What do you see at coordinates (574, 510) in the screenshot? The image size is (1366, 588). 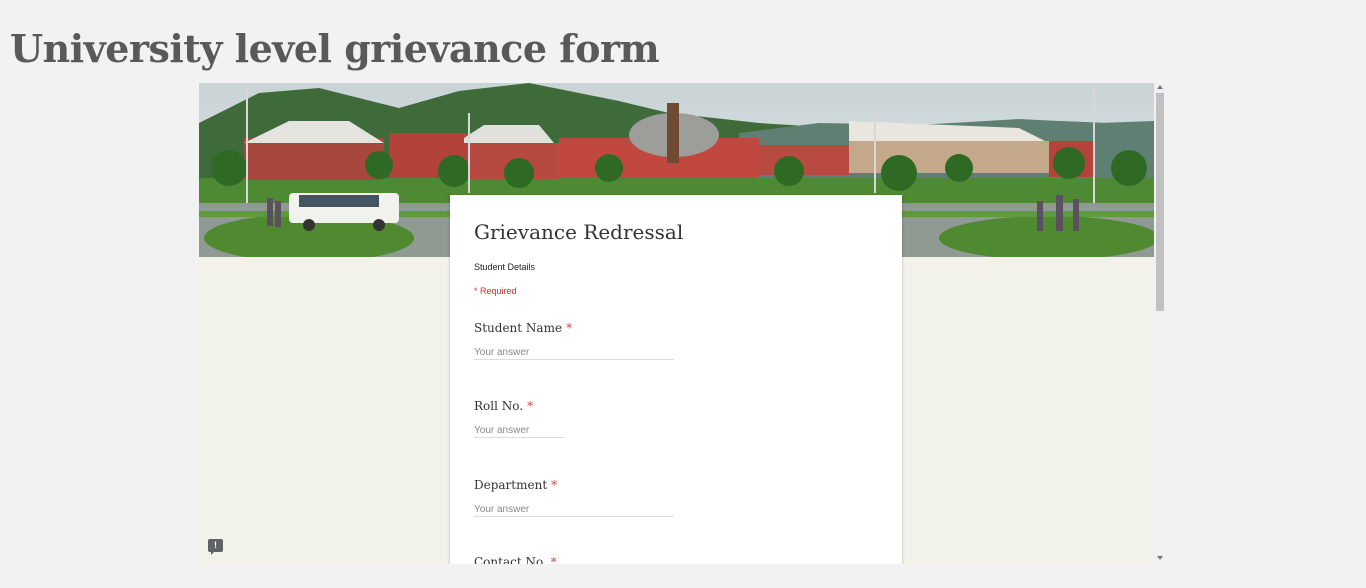 I see `department-input: Your answer` at bounding box center [574, 510].